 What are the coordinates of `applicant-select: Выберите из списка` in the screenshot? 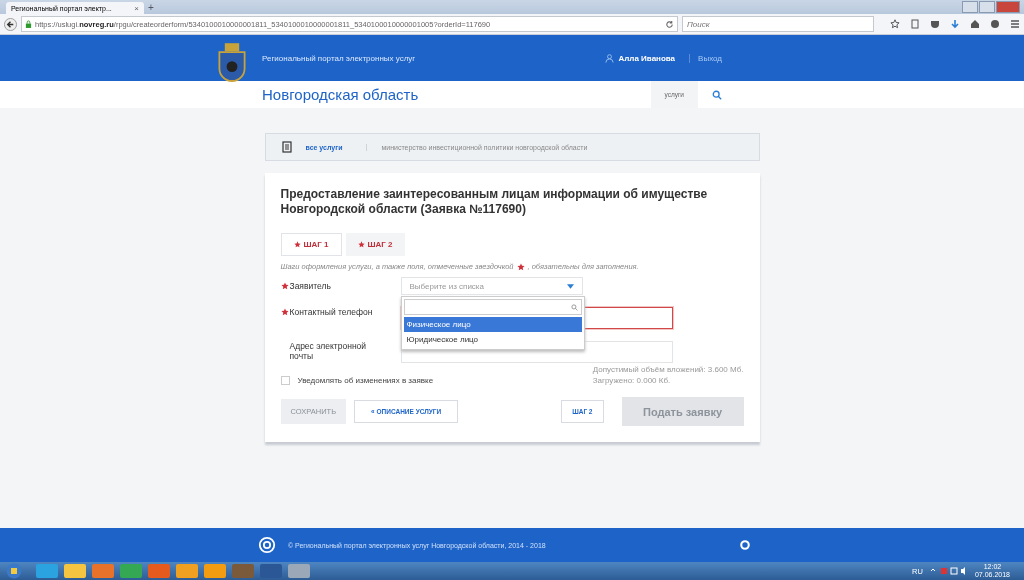 It's located at (491, 286).